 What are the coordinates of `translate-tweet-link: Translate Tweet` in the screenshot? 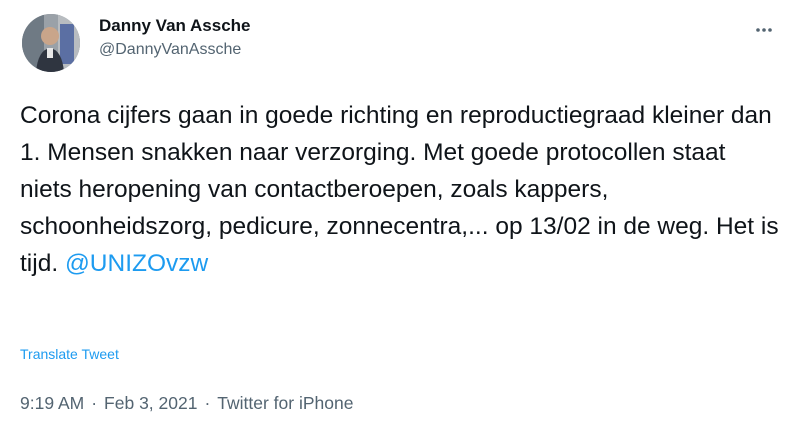 It's located at (69, 354).